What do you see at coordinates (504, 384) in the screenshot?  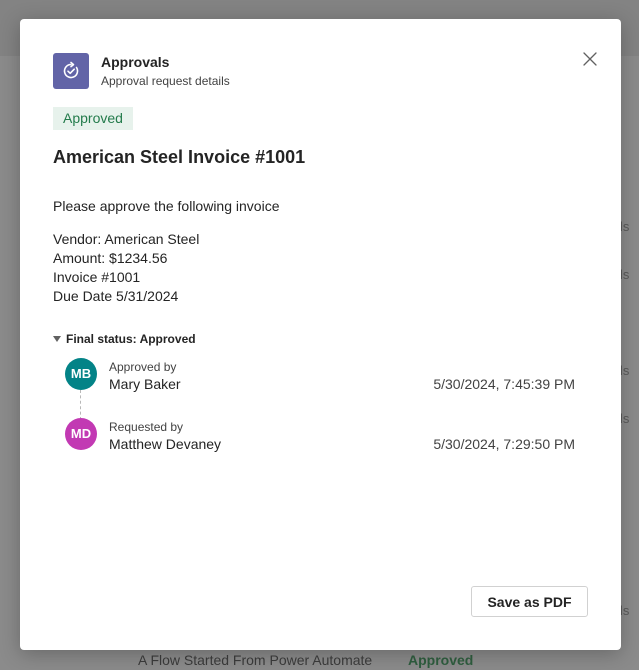 I see `approval-timestamp: 5/30/2024, 7:45:39 PM` at bounding box center [504, 384].